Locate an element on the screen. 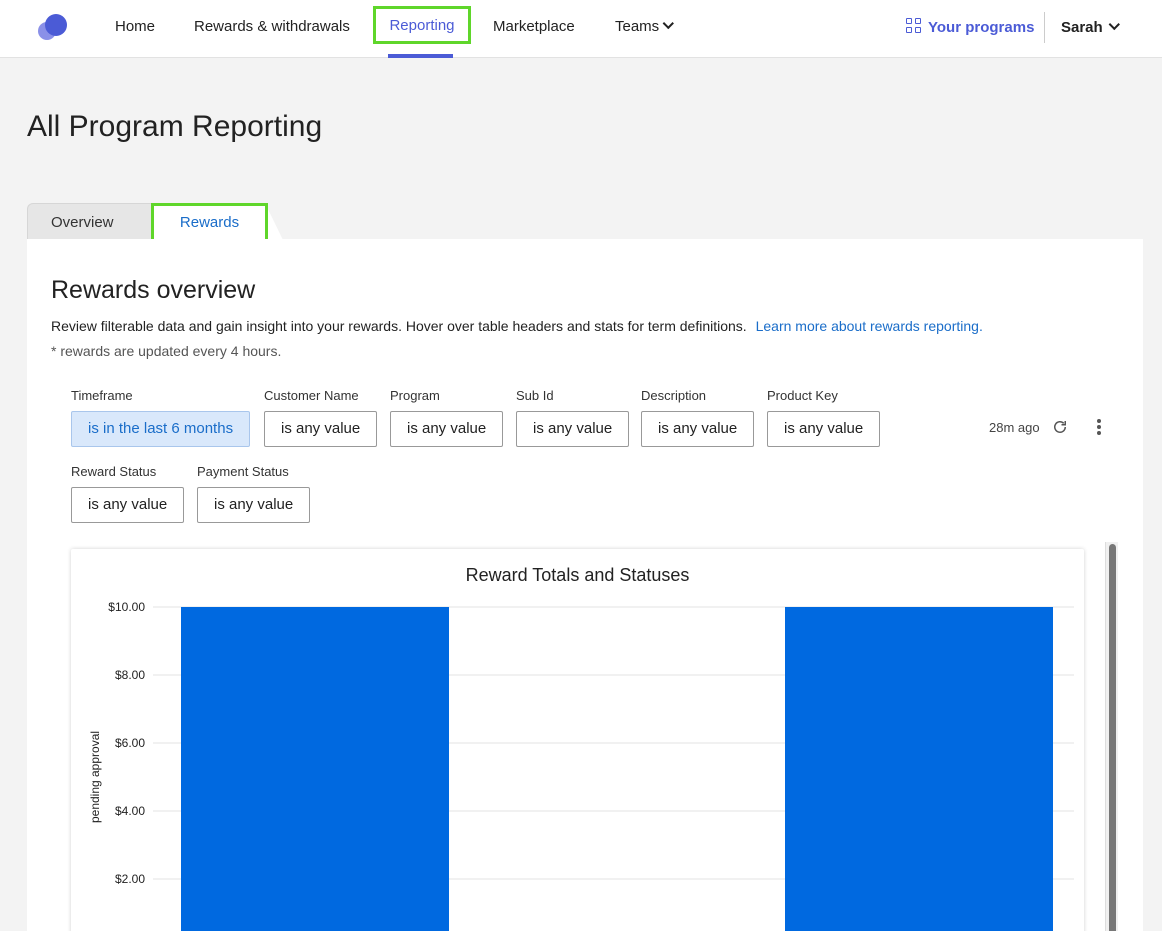  filter-payment-status: Payment Status is any value is located at coordinates (254, 493).